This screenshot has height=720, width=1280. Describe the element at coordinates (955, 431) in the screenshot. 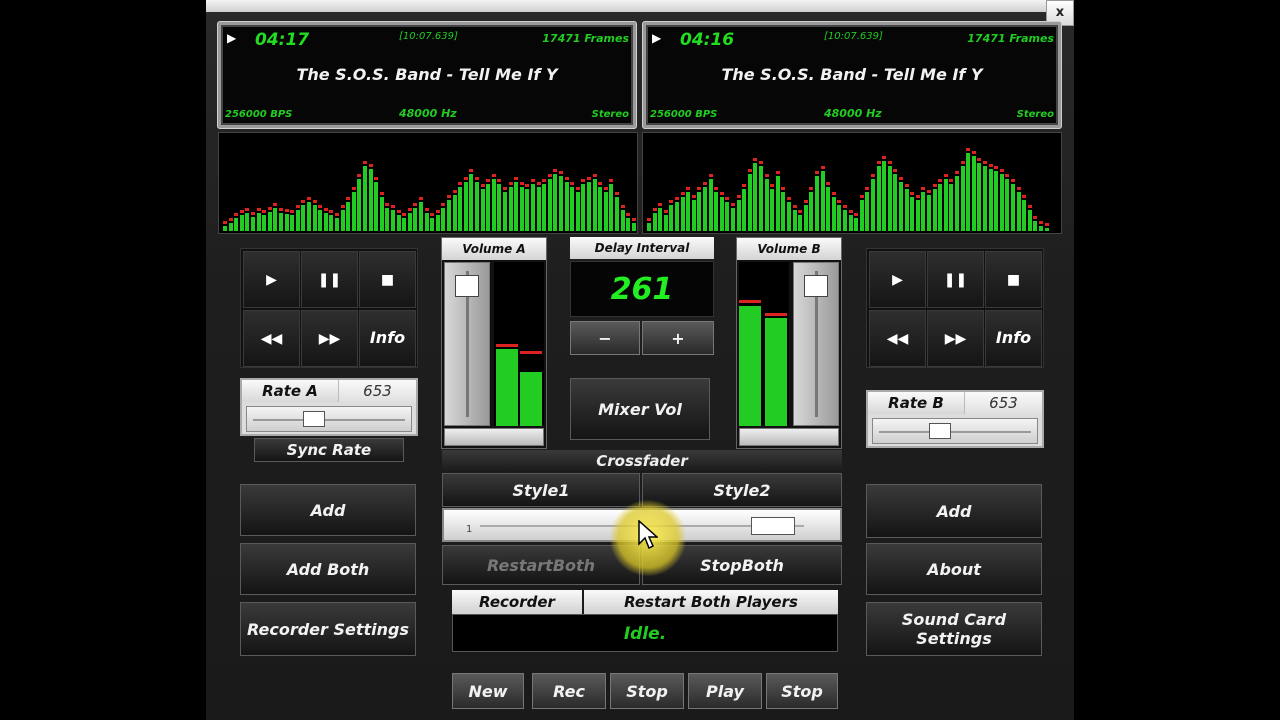

I see `rate-b-slider` at that location.